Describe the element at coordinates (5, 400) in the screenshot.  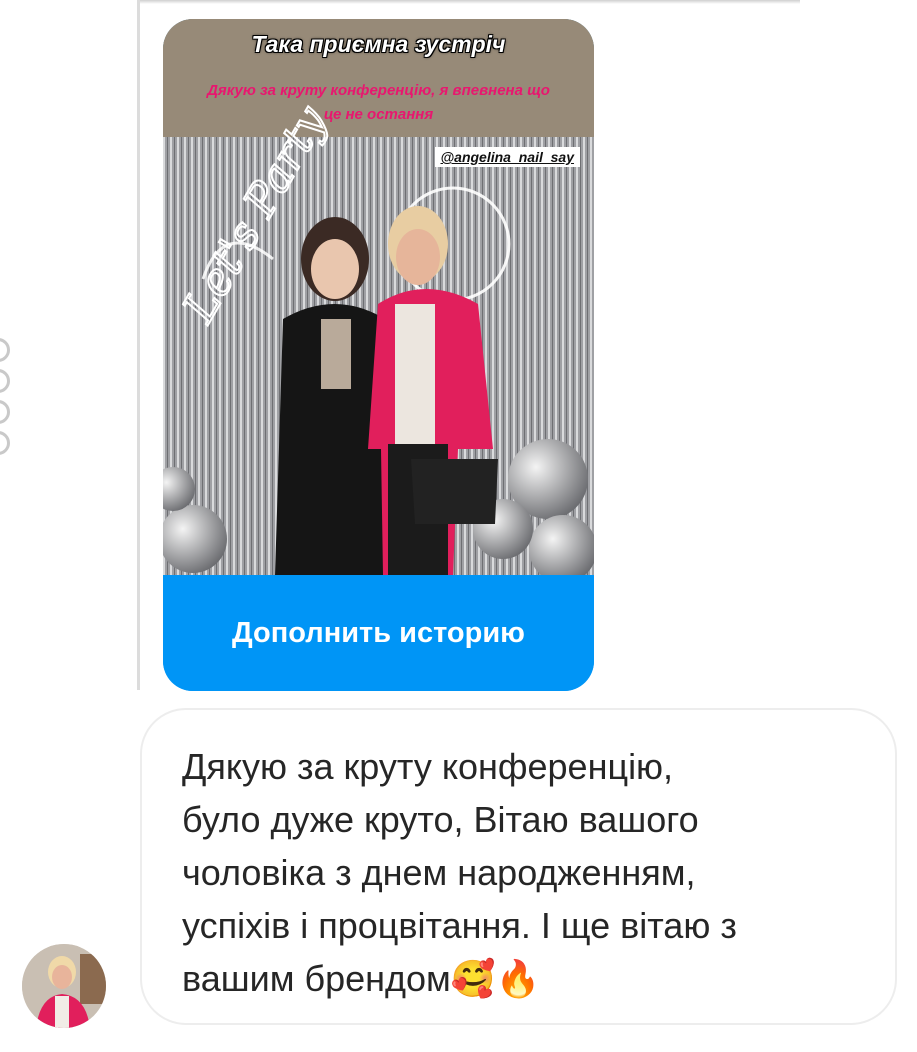
I see `more-dots-icon` at that location.